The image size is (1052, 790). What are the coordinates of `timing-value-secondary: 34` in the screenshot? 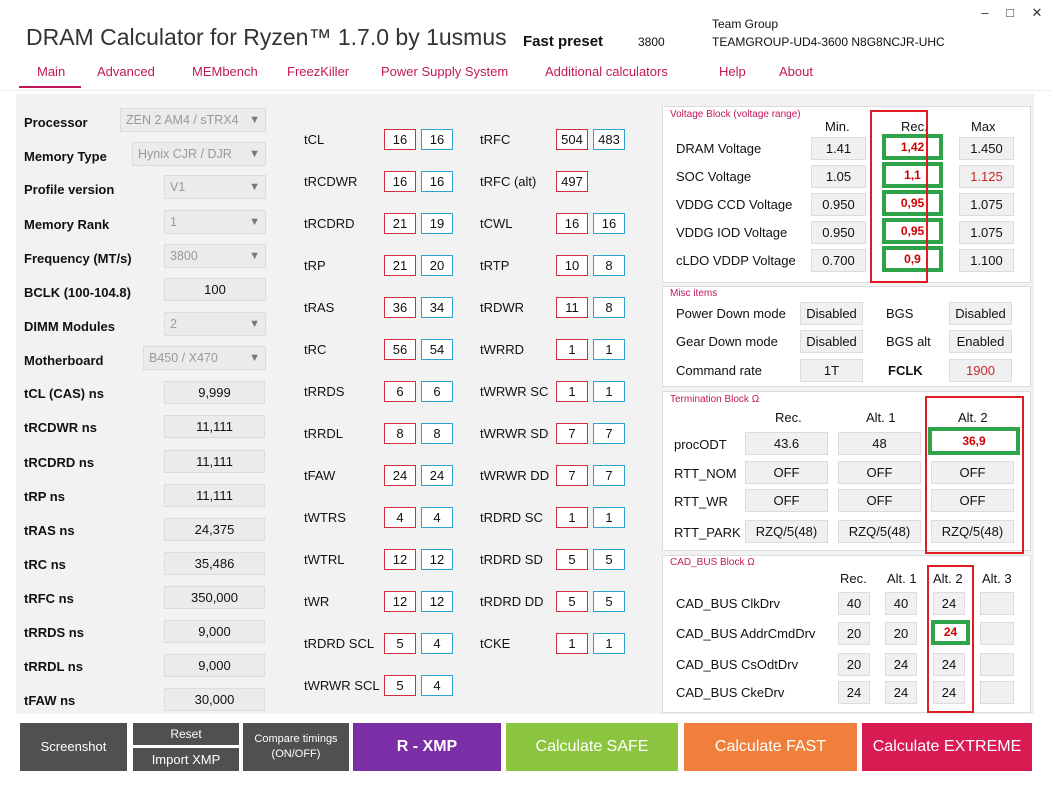 It's located at (437, 307).